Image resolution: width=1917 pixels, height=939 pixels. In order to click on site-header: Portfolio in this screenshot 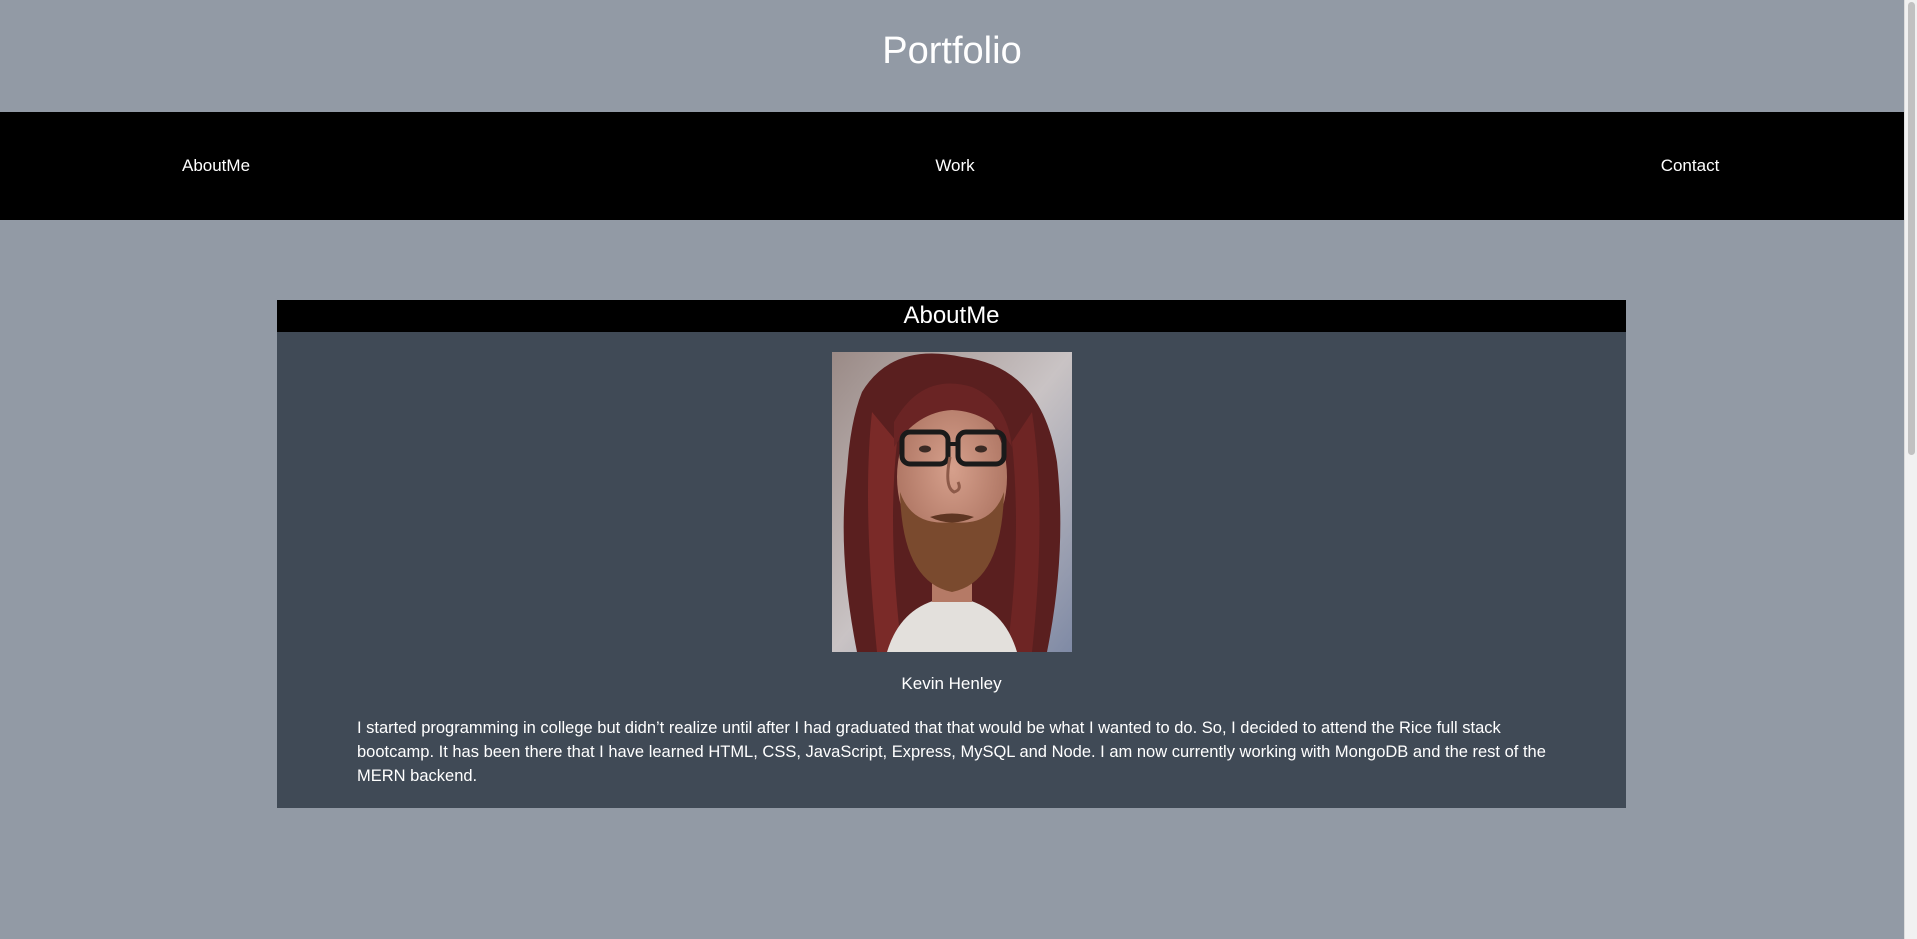, I will do `click(952, 56)`.